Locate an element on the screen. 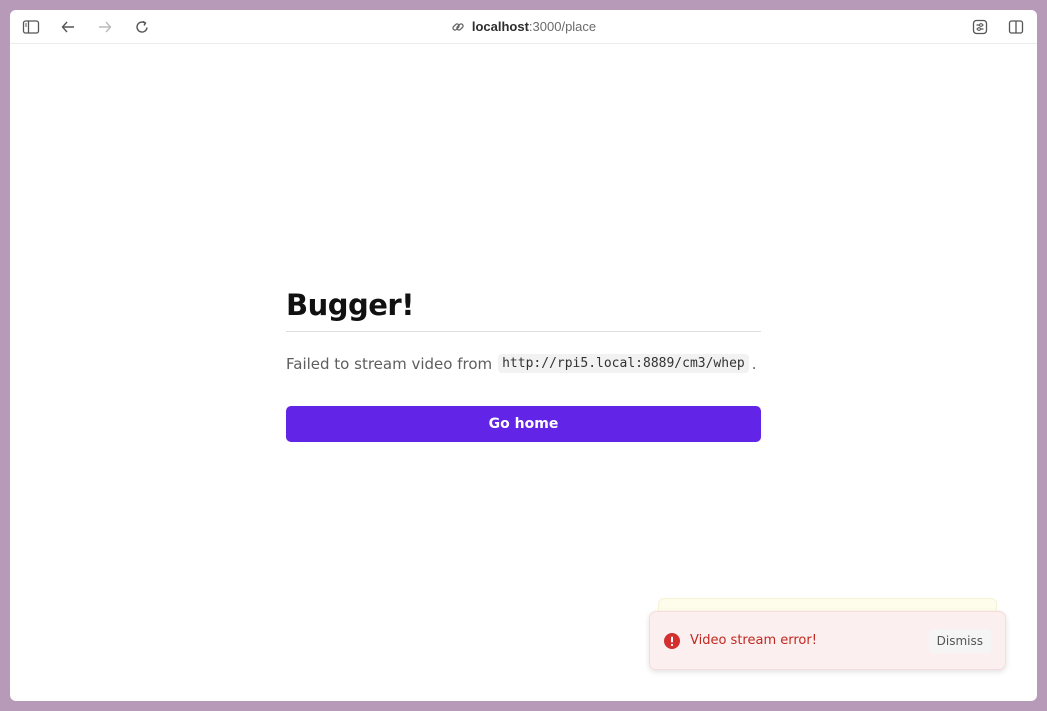  link-icon is located at coordinates (458, 27).